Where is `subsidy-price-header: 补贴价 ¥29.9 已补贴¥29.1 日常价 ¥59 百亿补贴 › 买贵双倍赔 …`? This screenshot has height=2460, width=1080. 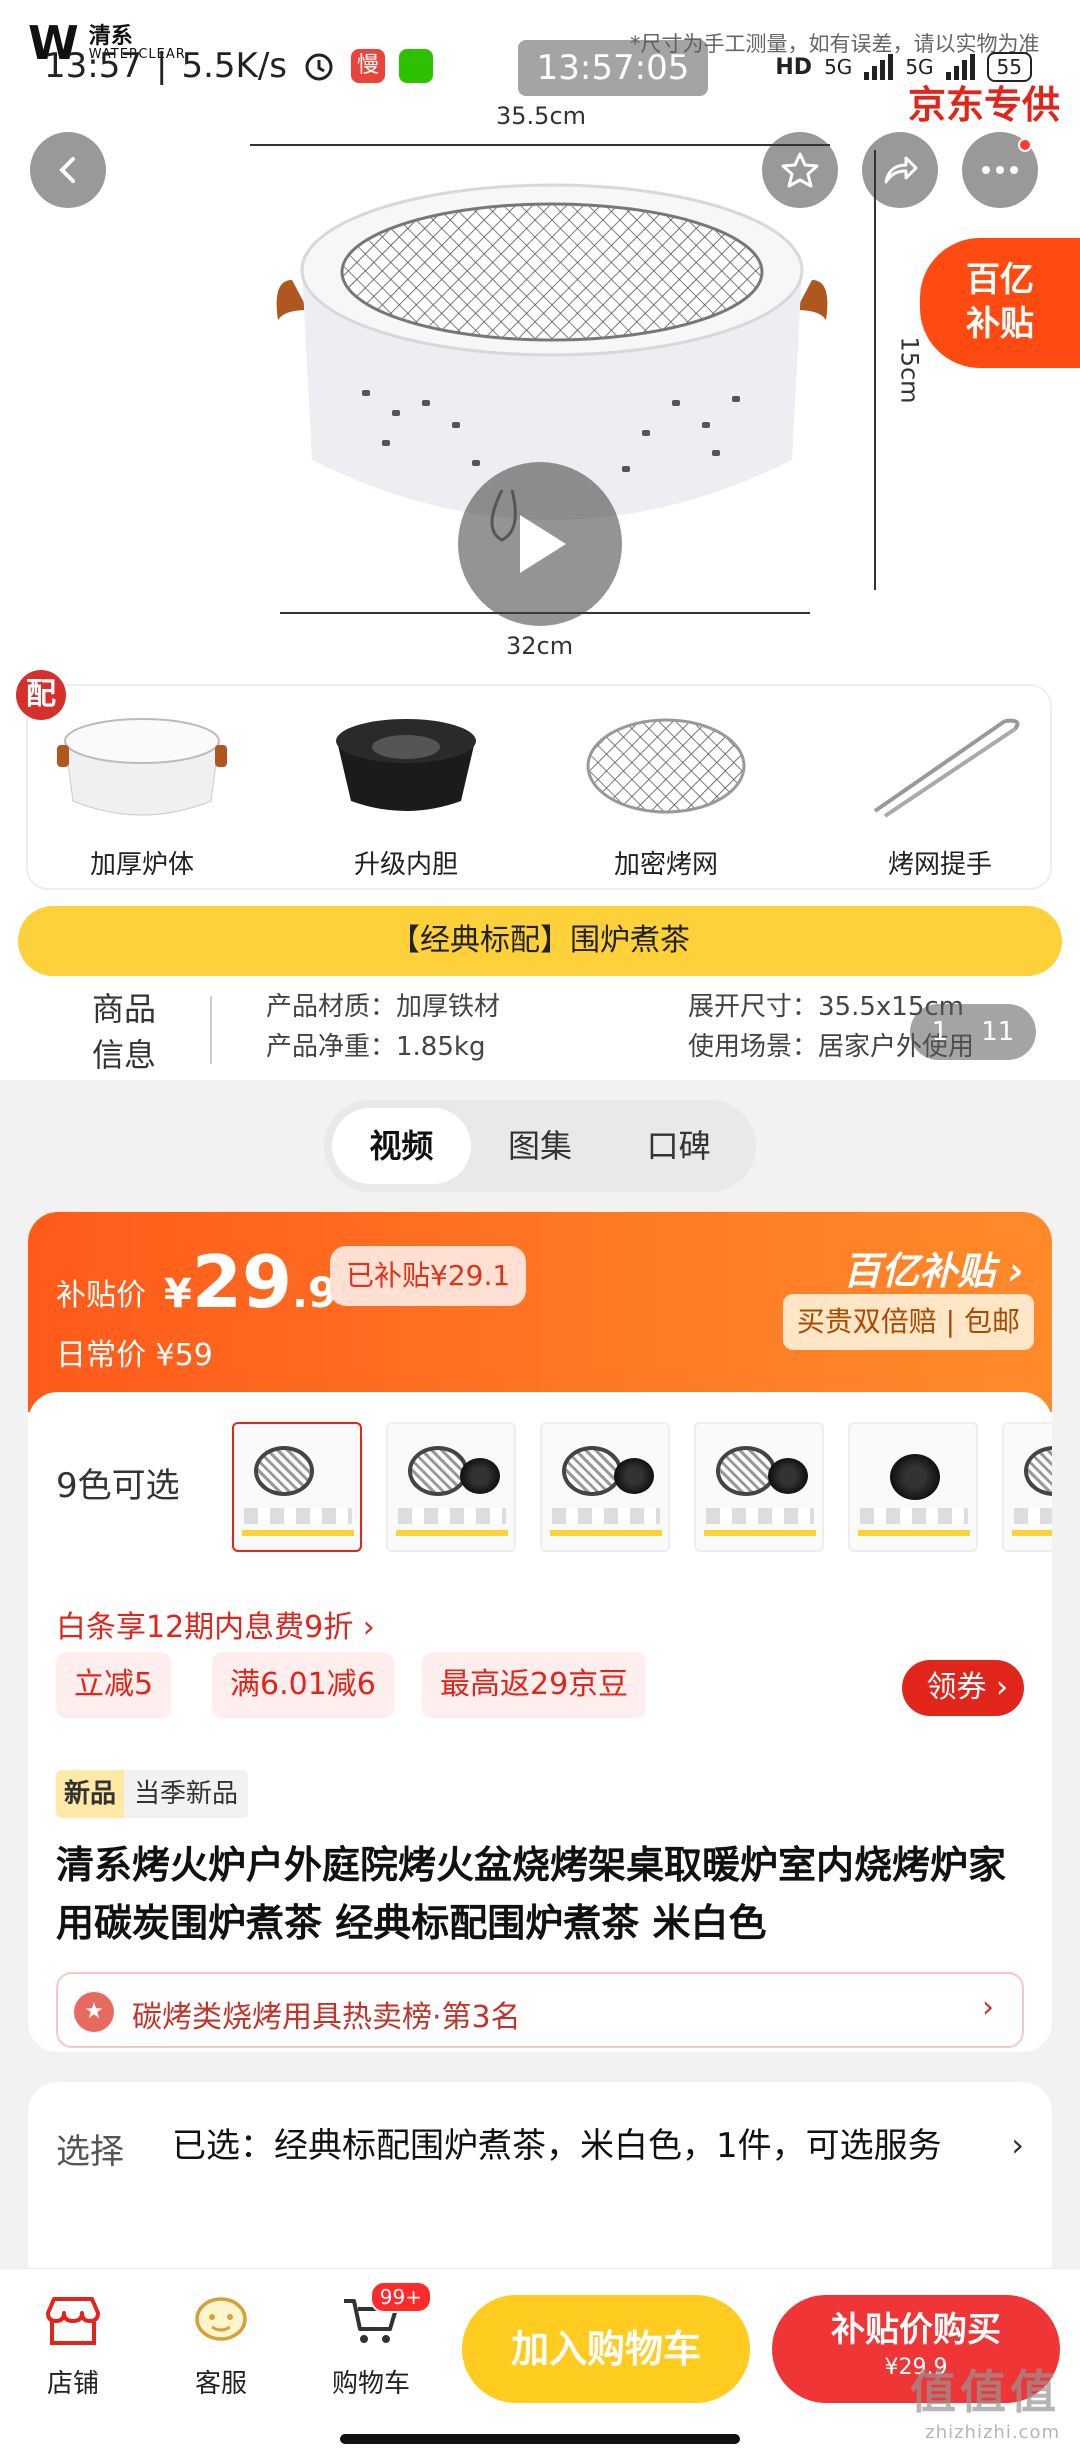 subsidy-price-header: 补贴价 ¥29.9 已补贴¥29.1 日常价 ¥59 百亿补贴 › 买贵双倍赔 … is located at coordinates (540, 1312).